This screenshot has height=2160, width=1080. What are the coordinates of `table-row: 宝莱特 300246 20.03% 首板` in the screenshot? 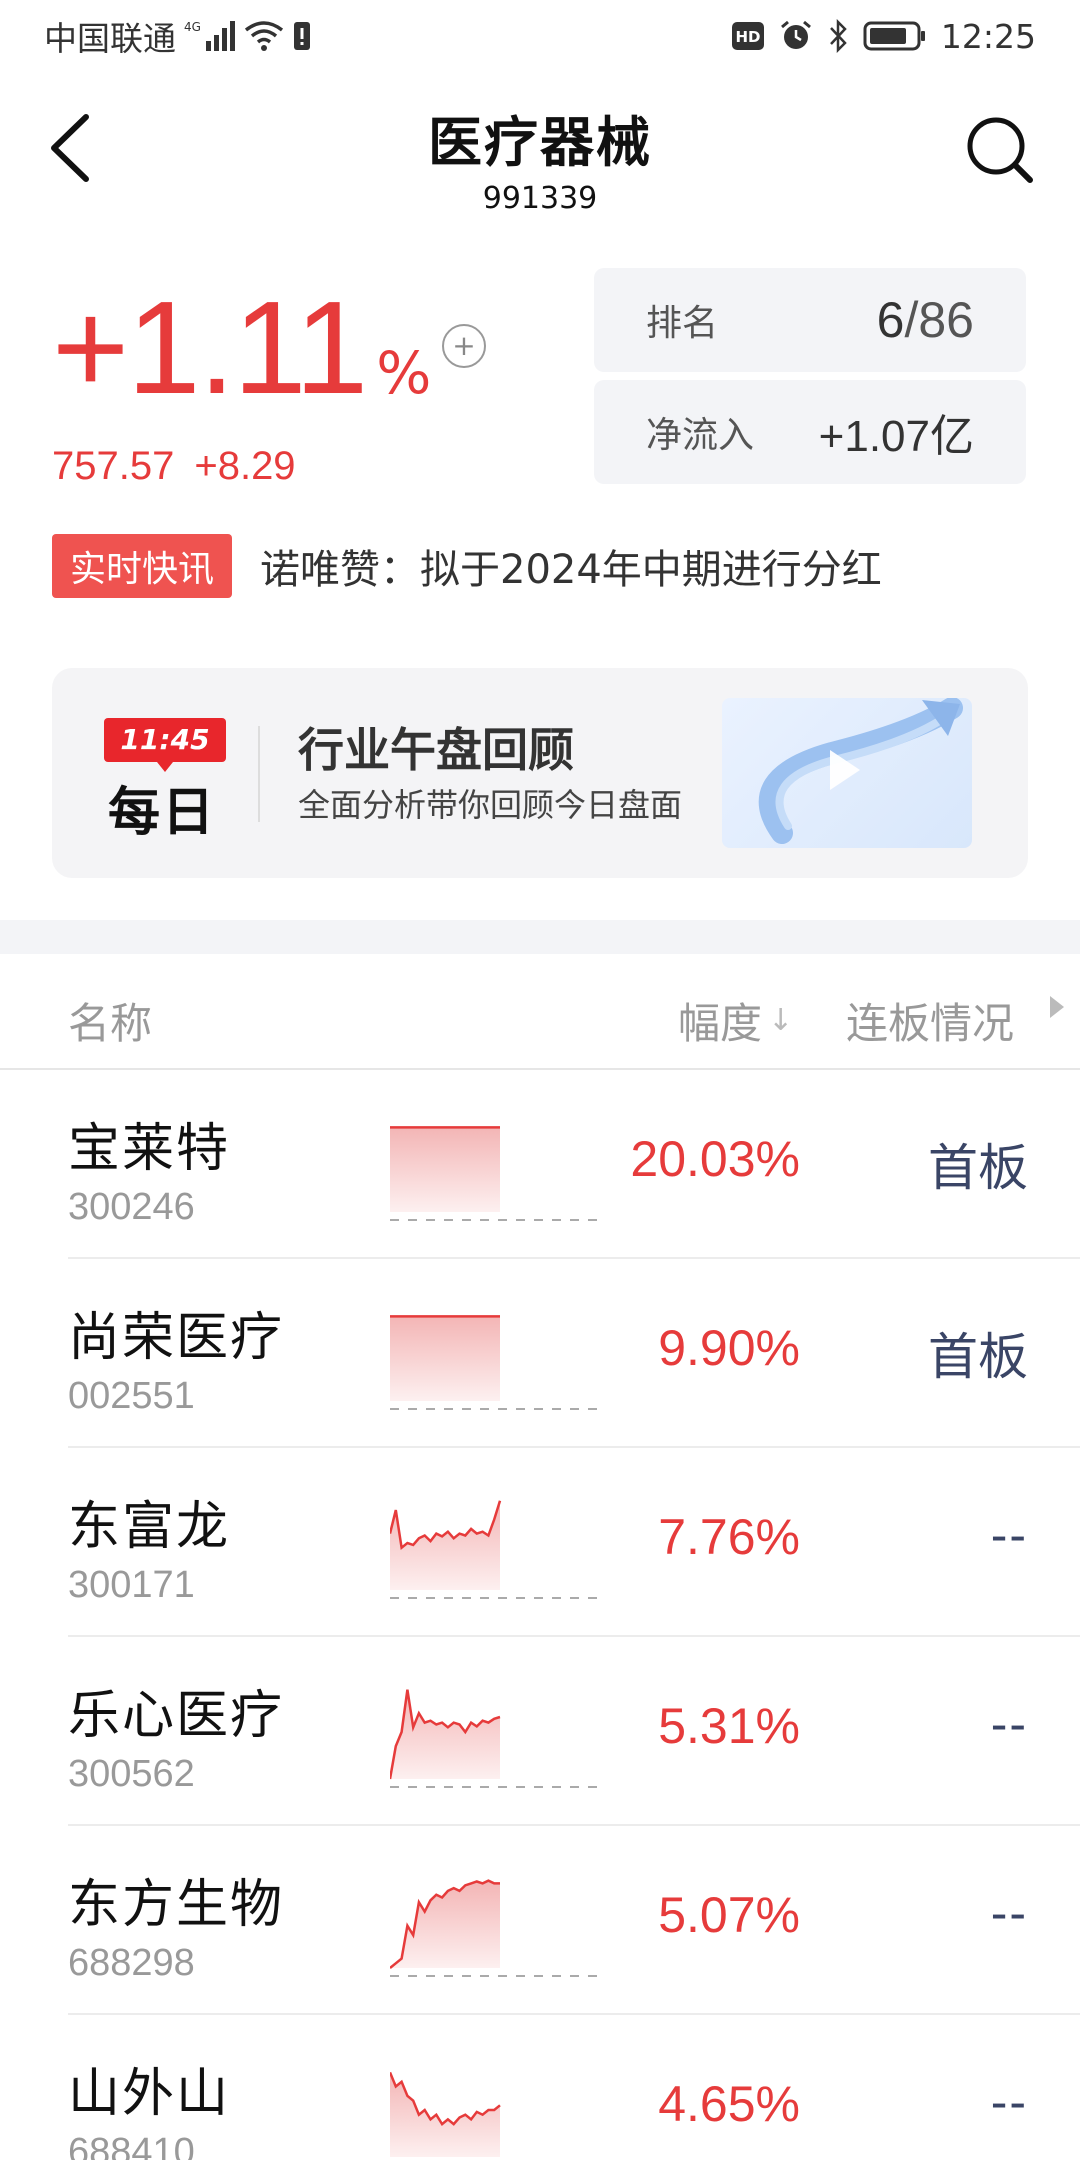 It's located at (540, 1164).